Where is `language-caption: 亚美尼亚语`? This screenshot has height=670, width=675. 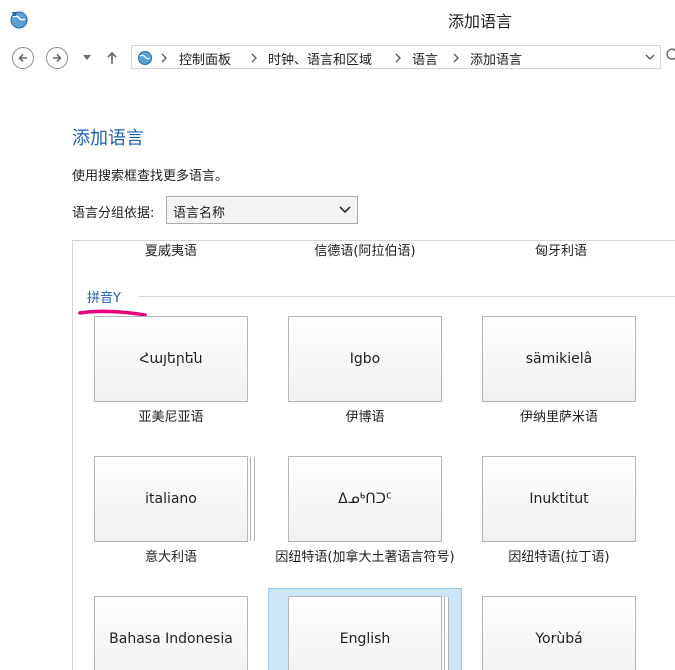 language-caption: 亚美尼亚语 is located at coordinates (171, 417).